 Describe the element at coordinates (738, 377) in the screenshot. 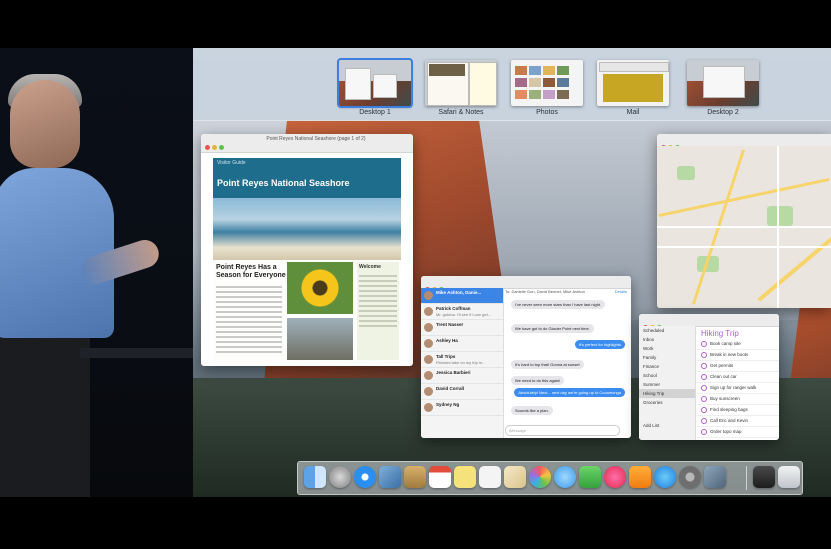

I see `reminder-item: Clean out car` at that location.